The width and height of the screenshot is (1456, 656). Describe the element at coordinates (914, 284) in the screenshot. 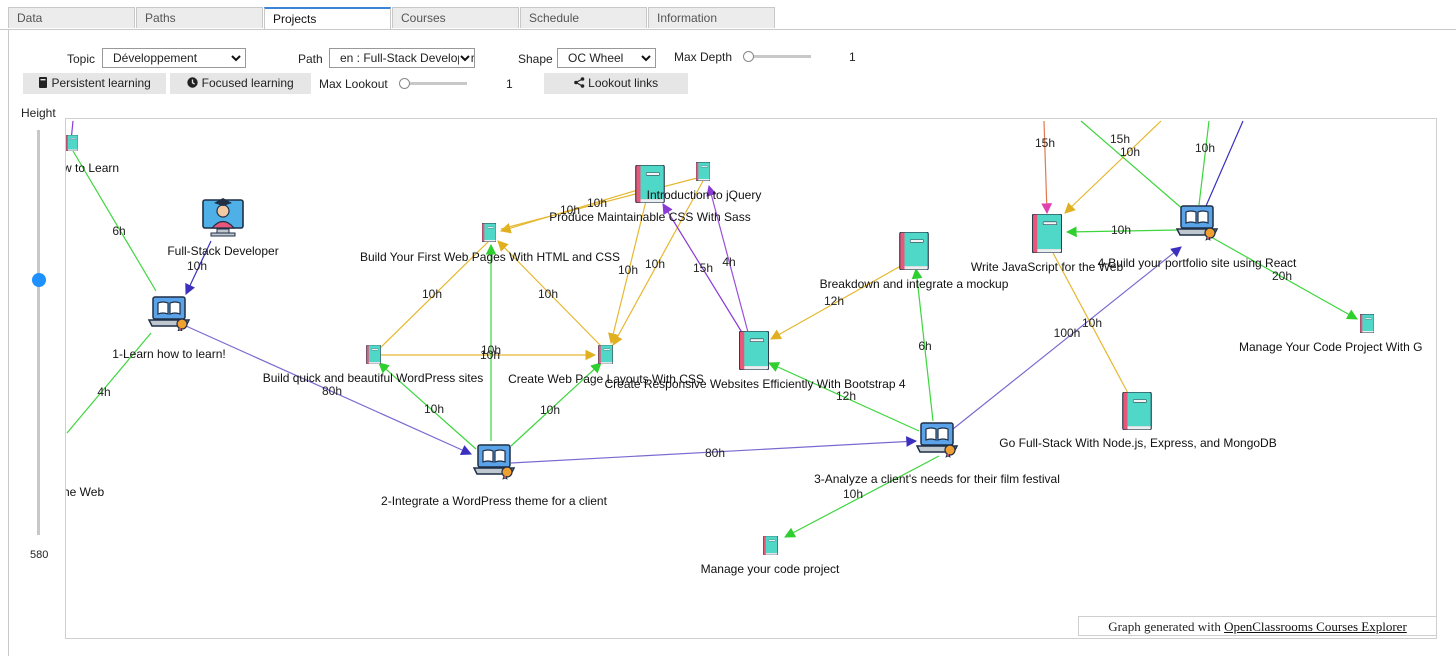

I see `node-label: Breakdown and integrate a mockup` at that location.